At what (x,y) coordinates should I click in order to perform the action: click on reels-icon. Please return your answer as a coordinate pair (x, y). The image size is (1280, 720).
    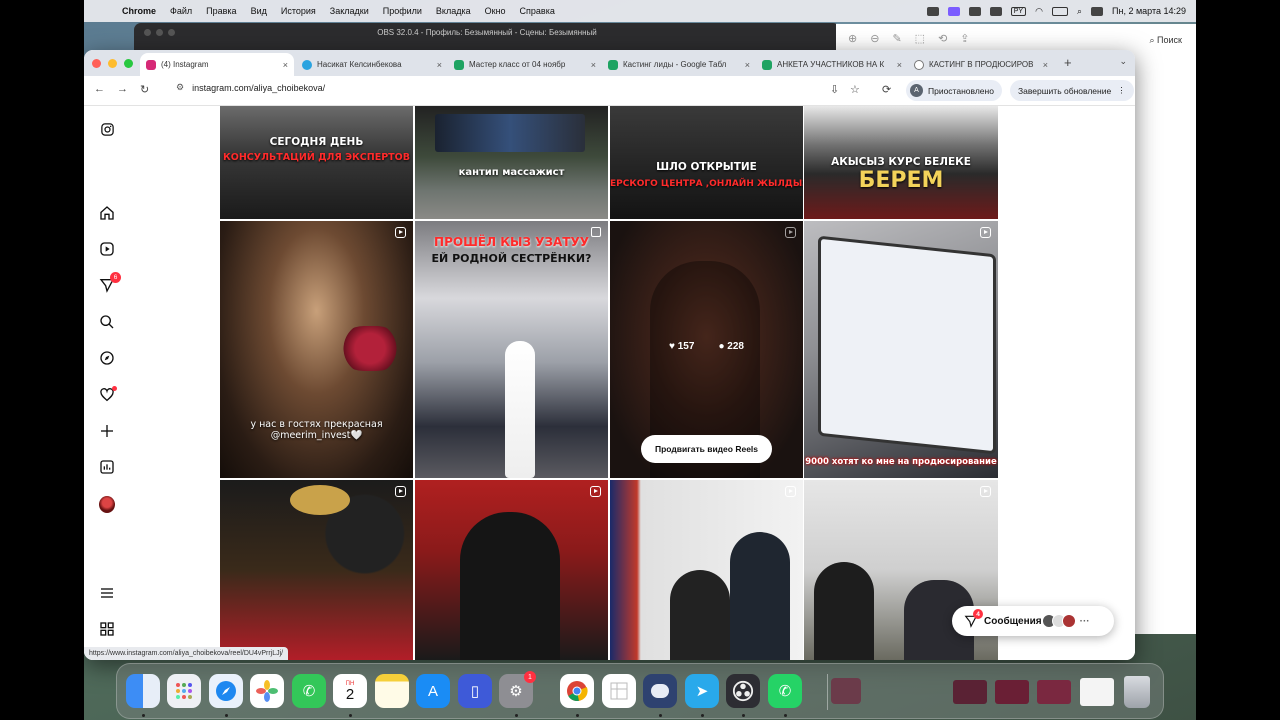
    Looking at the image, I should click on (107, 249).